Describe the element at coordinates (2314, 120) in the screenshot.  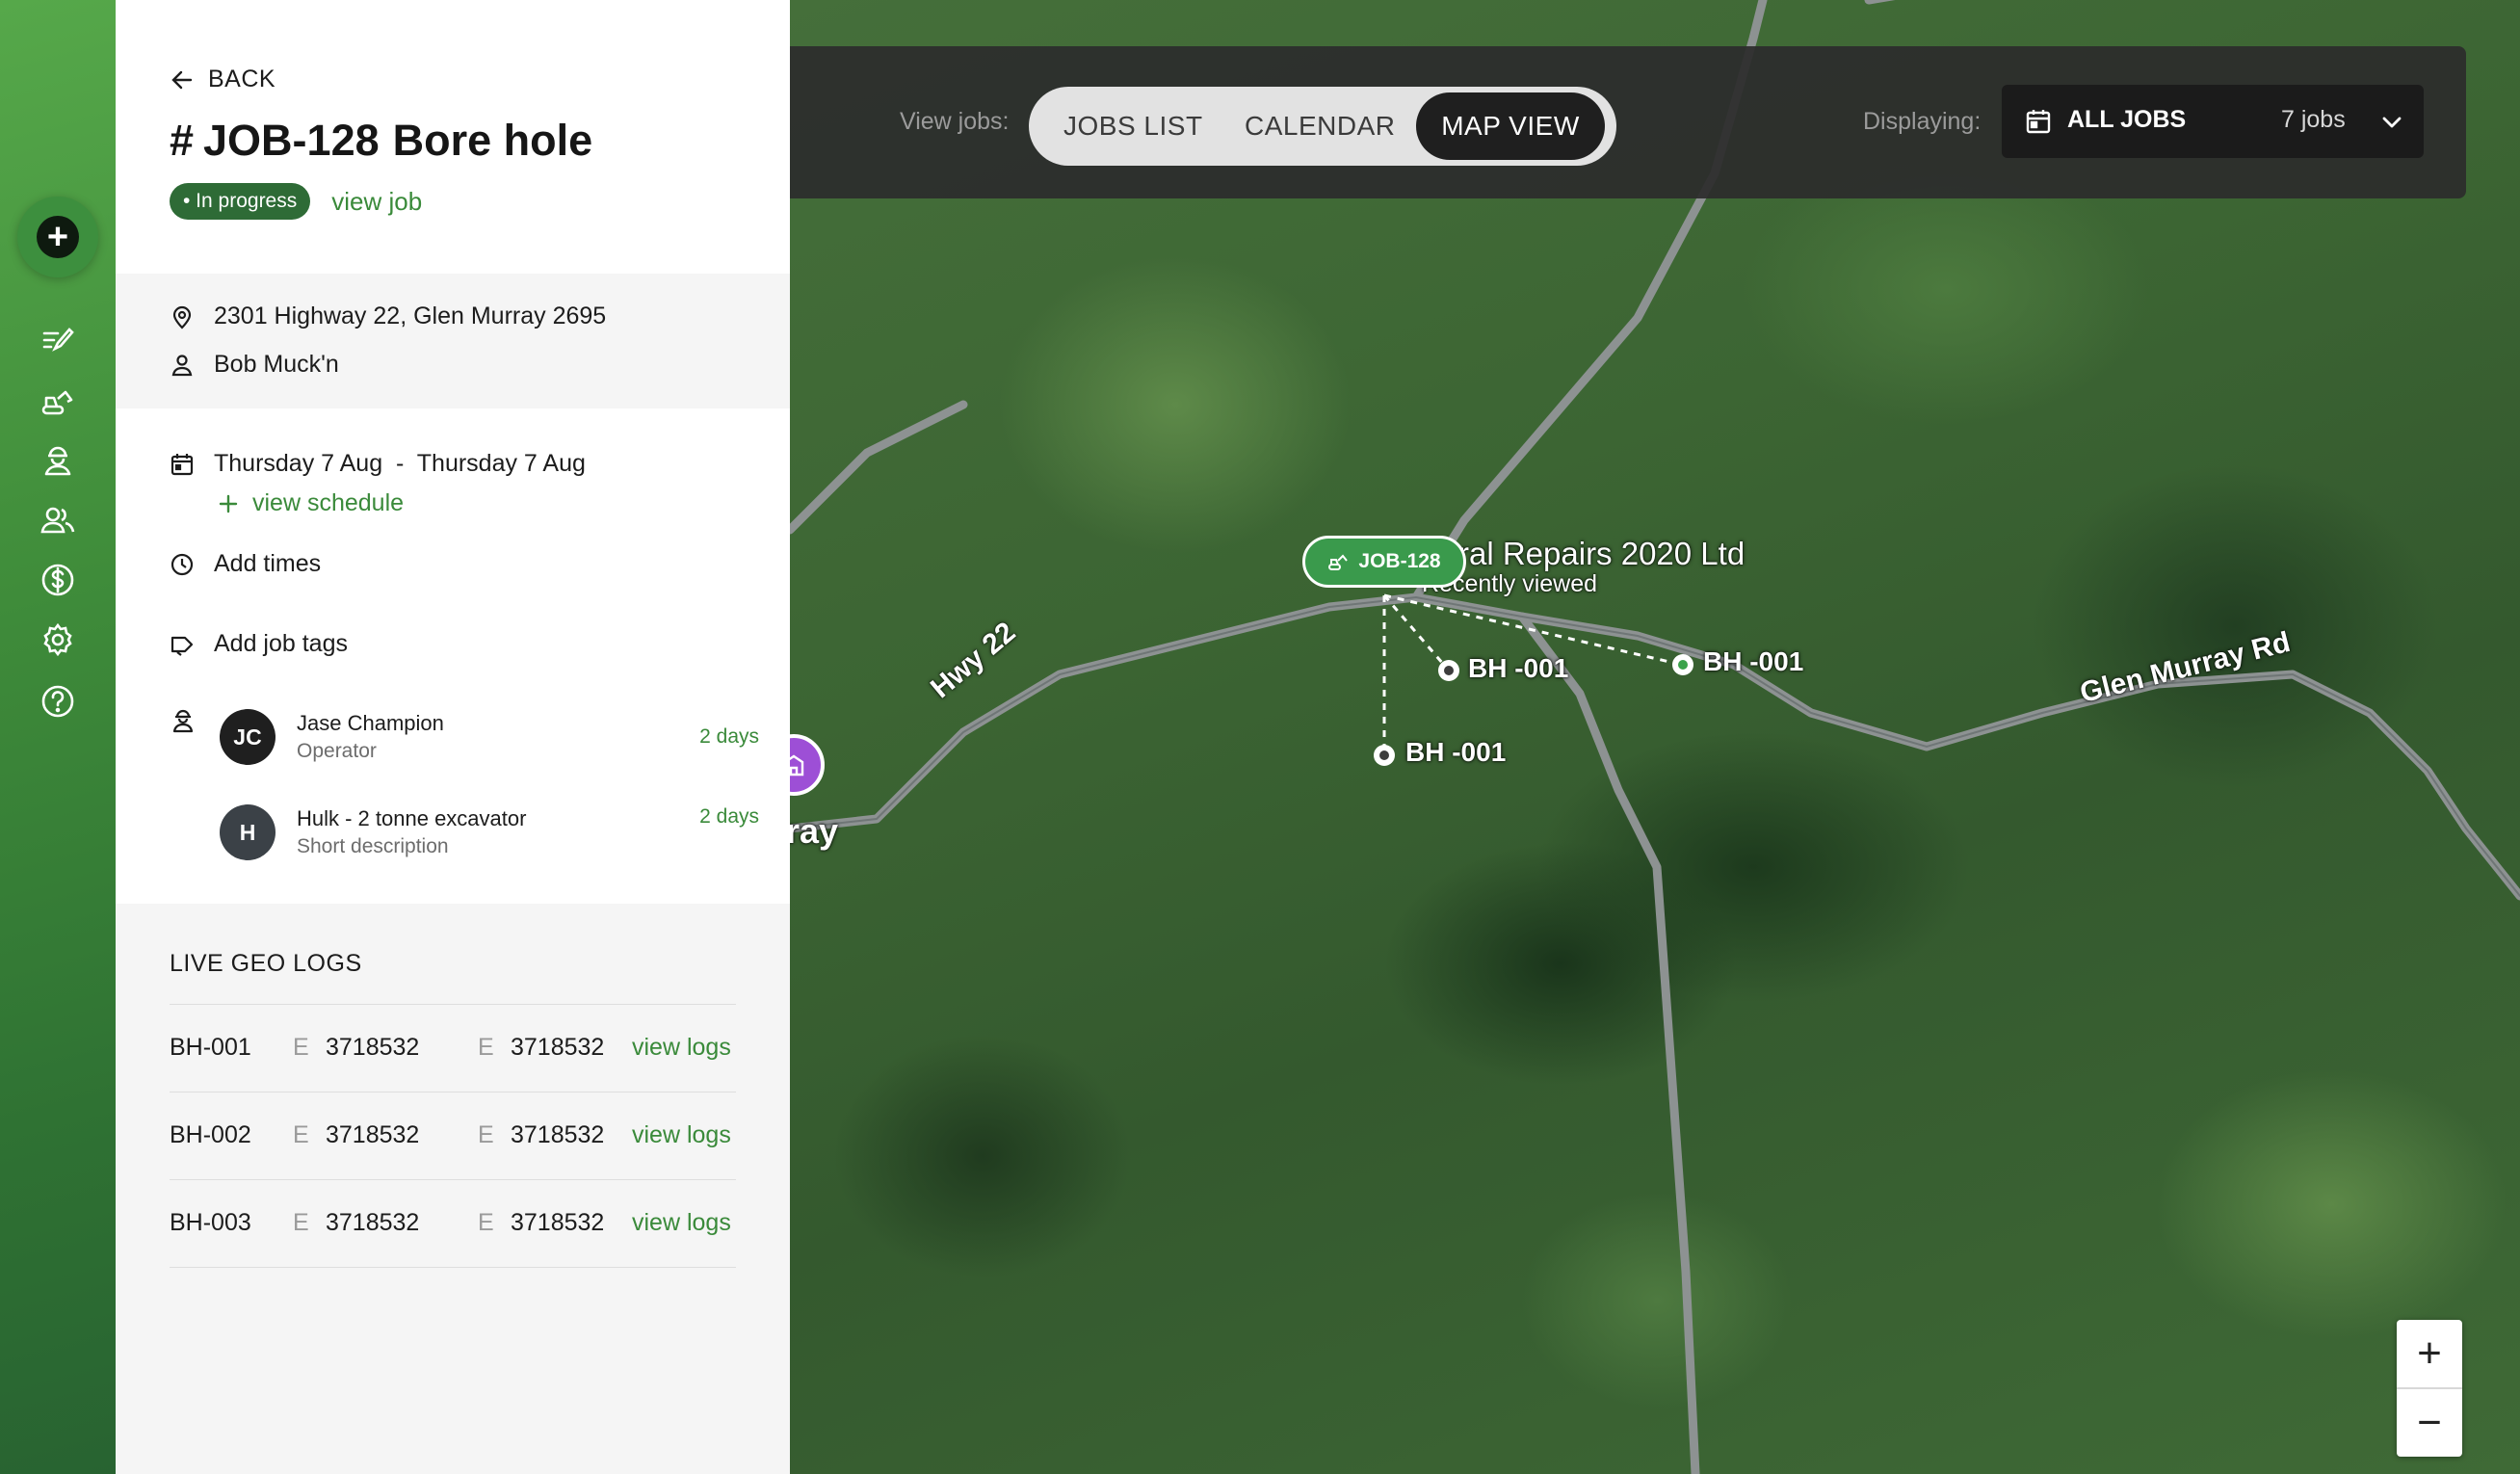
I see `job-count: 7 jobs` at that location.